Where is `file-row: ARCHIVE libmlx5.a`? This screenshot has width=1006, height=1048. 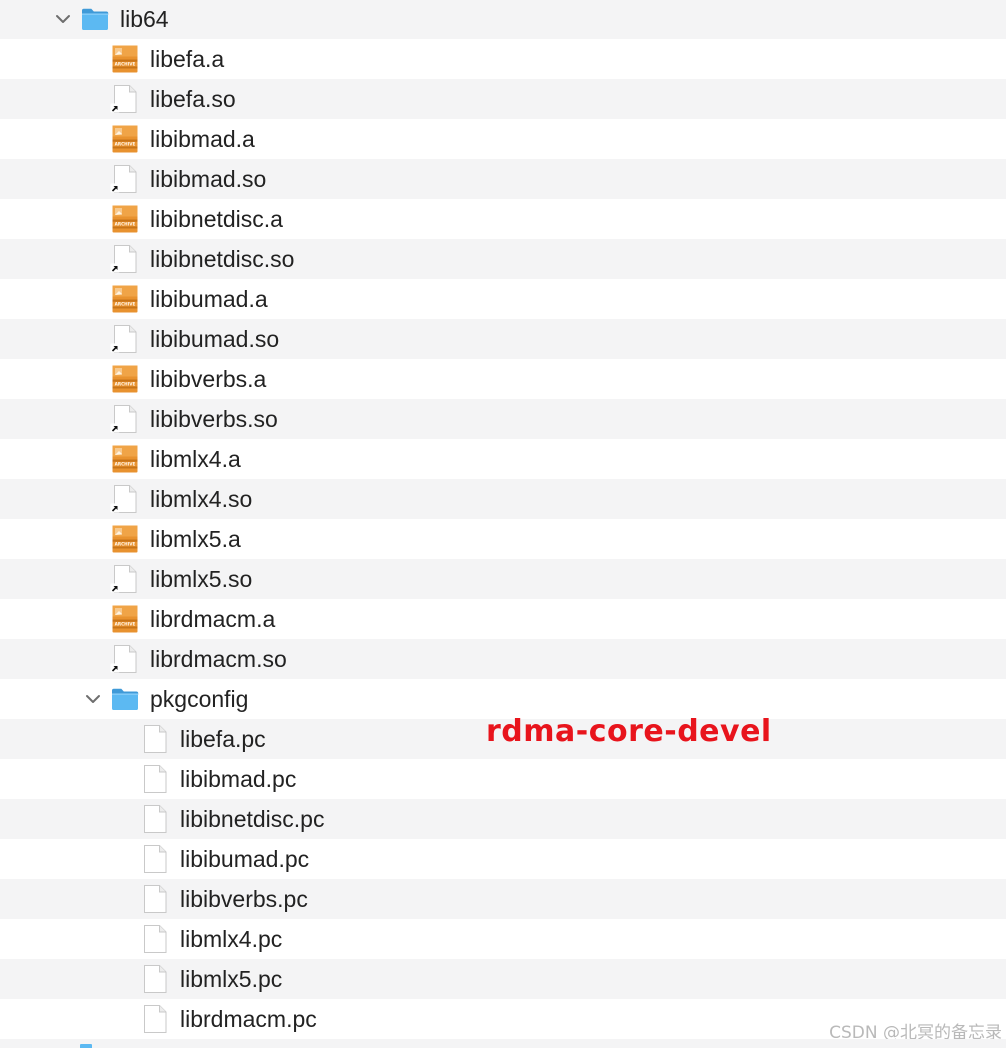
file-row: ARCHIVE libmlx5.a is located at coordinates (503, 539).